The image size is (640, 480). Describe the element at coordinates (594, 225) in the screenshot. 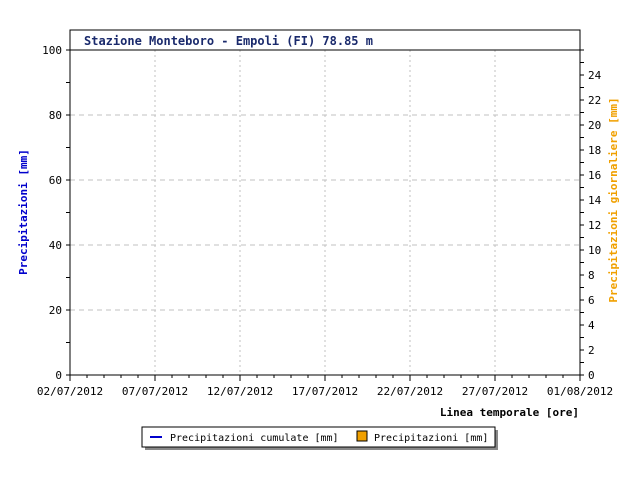

I see `right-tick-label: 12` at that location.